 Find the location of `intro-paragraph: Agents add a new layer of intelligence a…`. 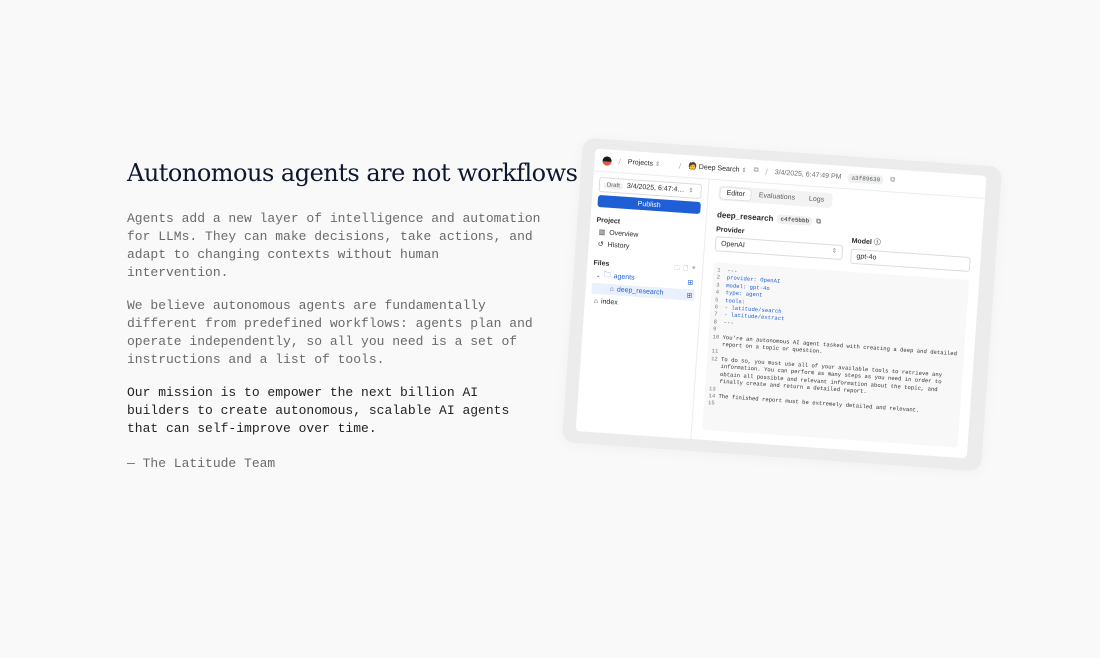

intro-paragraph: Agents add a new layer of intelligence a… is located at coordinates (334, 245).